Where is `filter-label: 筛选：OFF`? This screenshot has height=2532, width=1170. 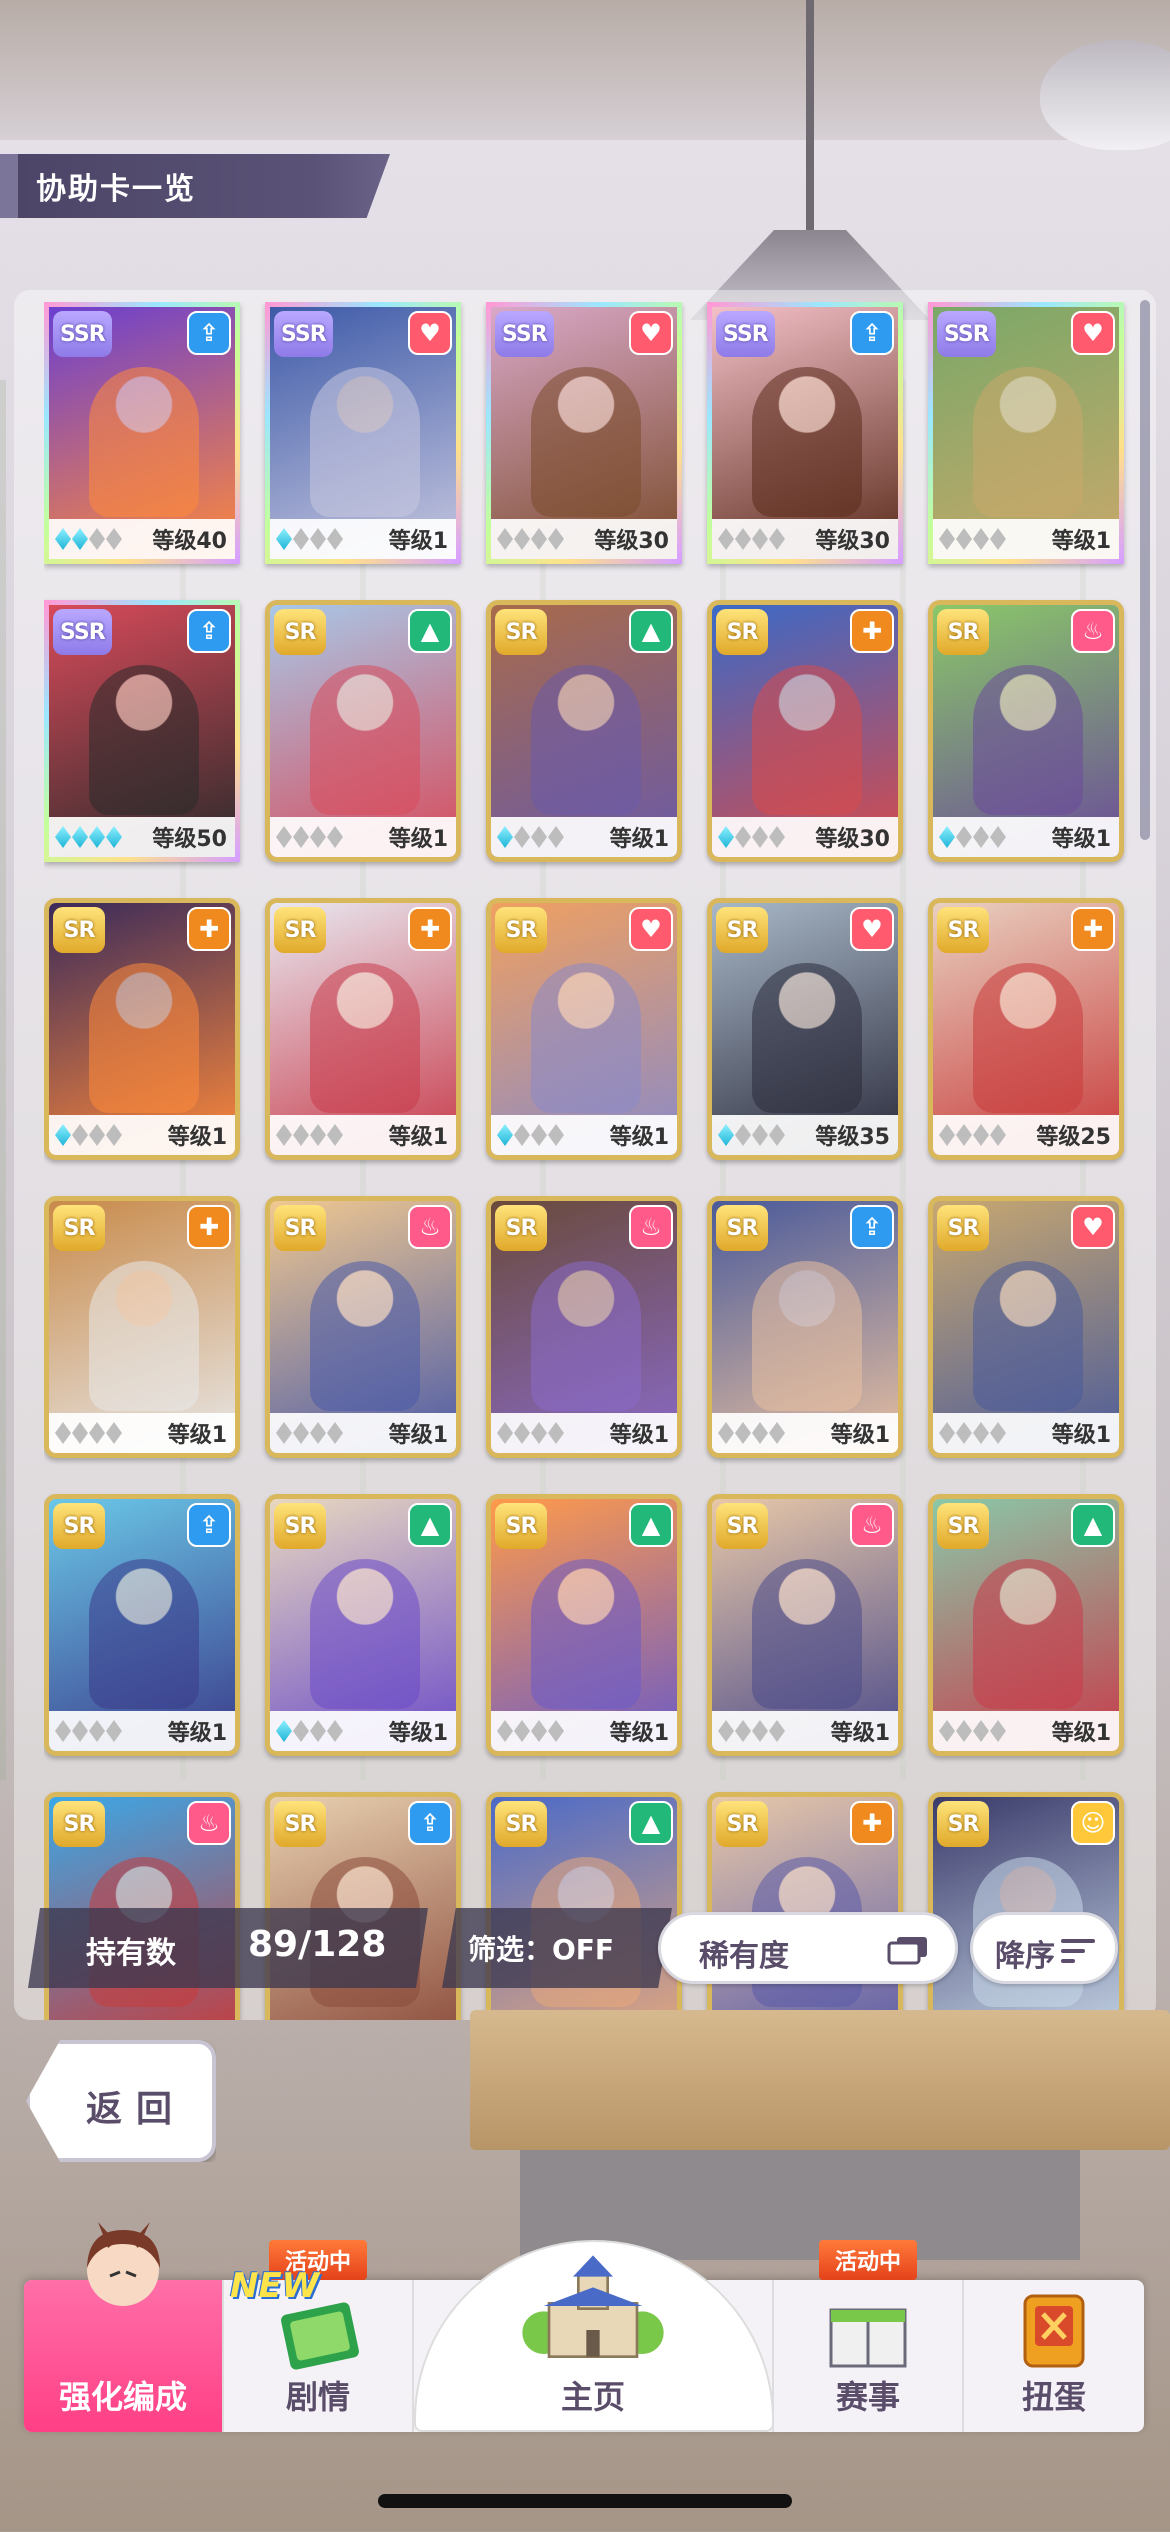
filter-label: 筛选：OFF is located at coordinates (541, 1948).